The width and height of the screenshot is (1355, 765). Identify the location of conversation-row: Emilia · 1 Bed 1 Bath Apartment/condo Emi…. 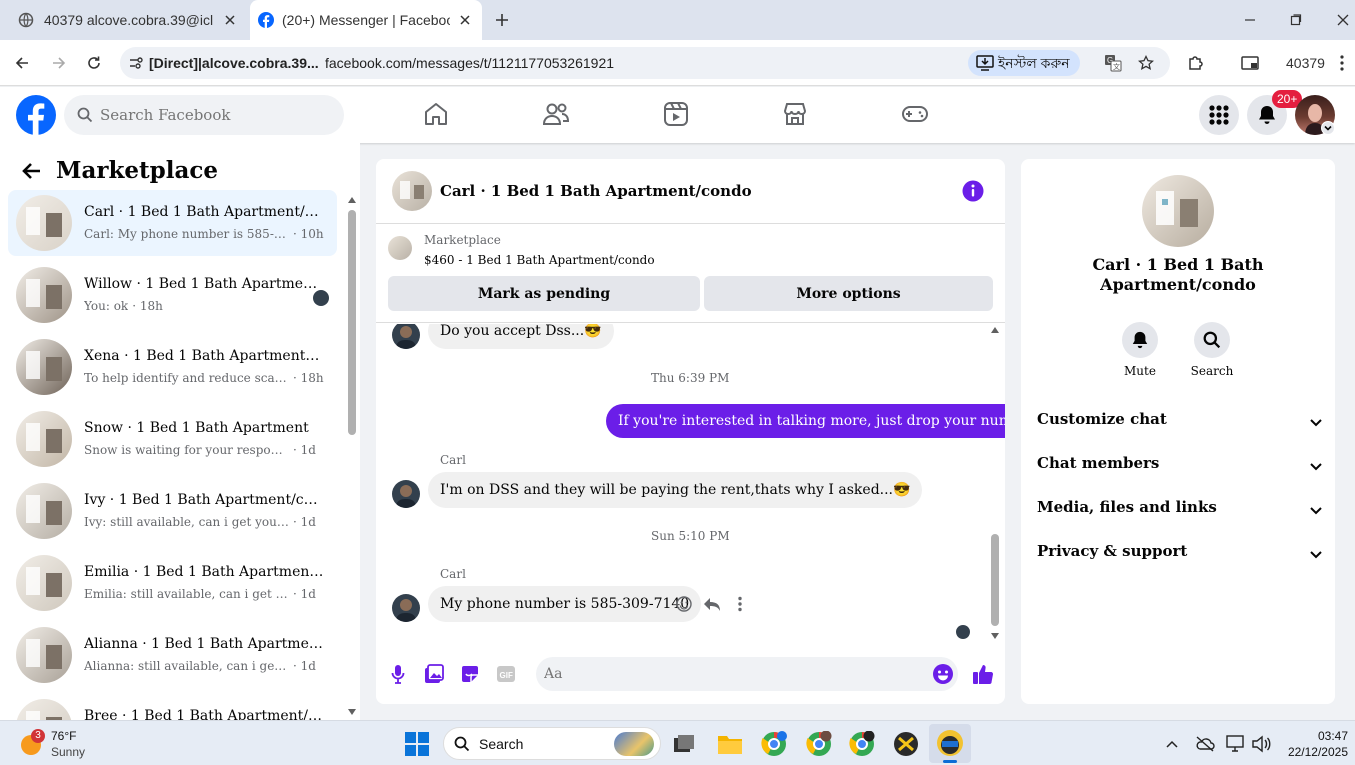
(172, 583).